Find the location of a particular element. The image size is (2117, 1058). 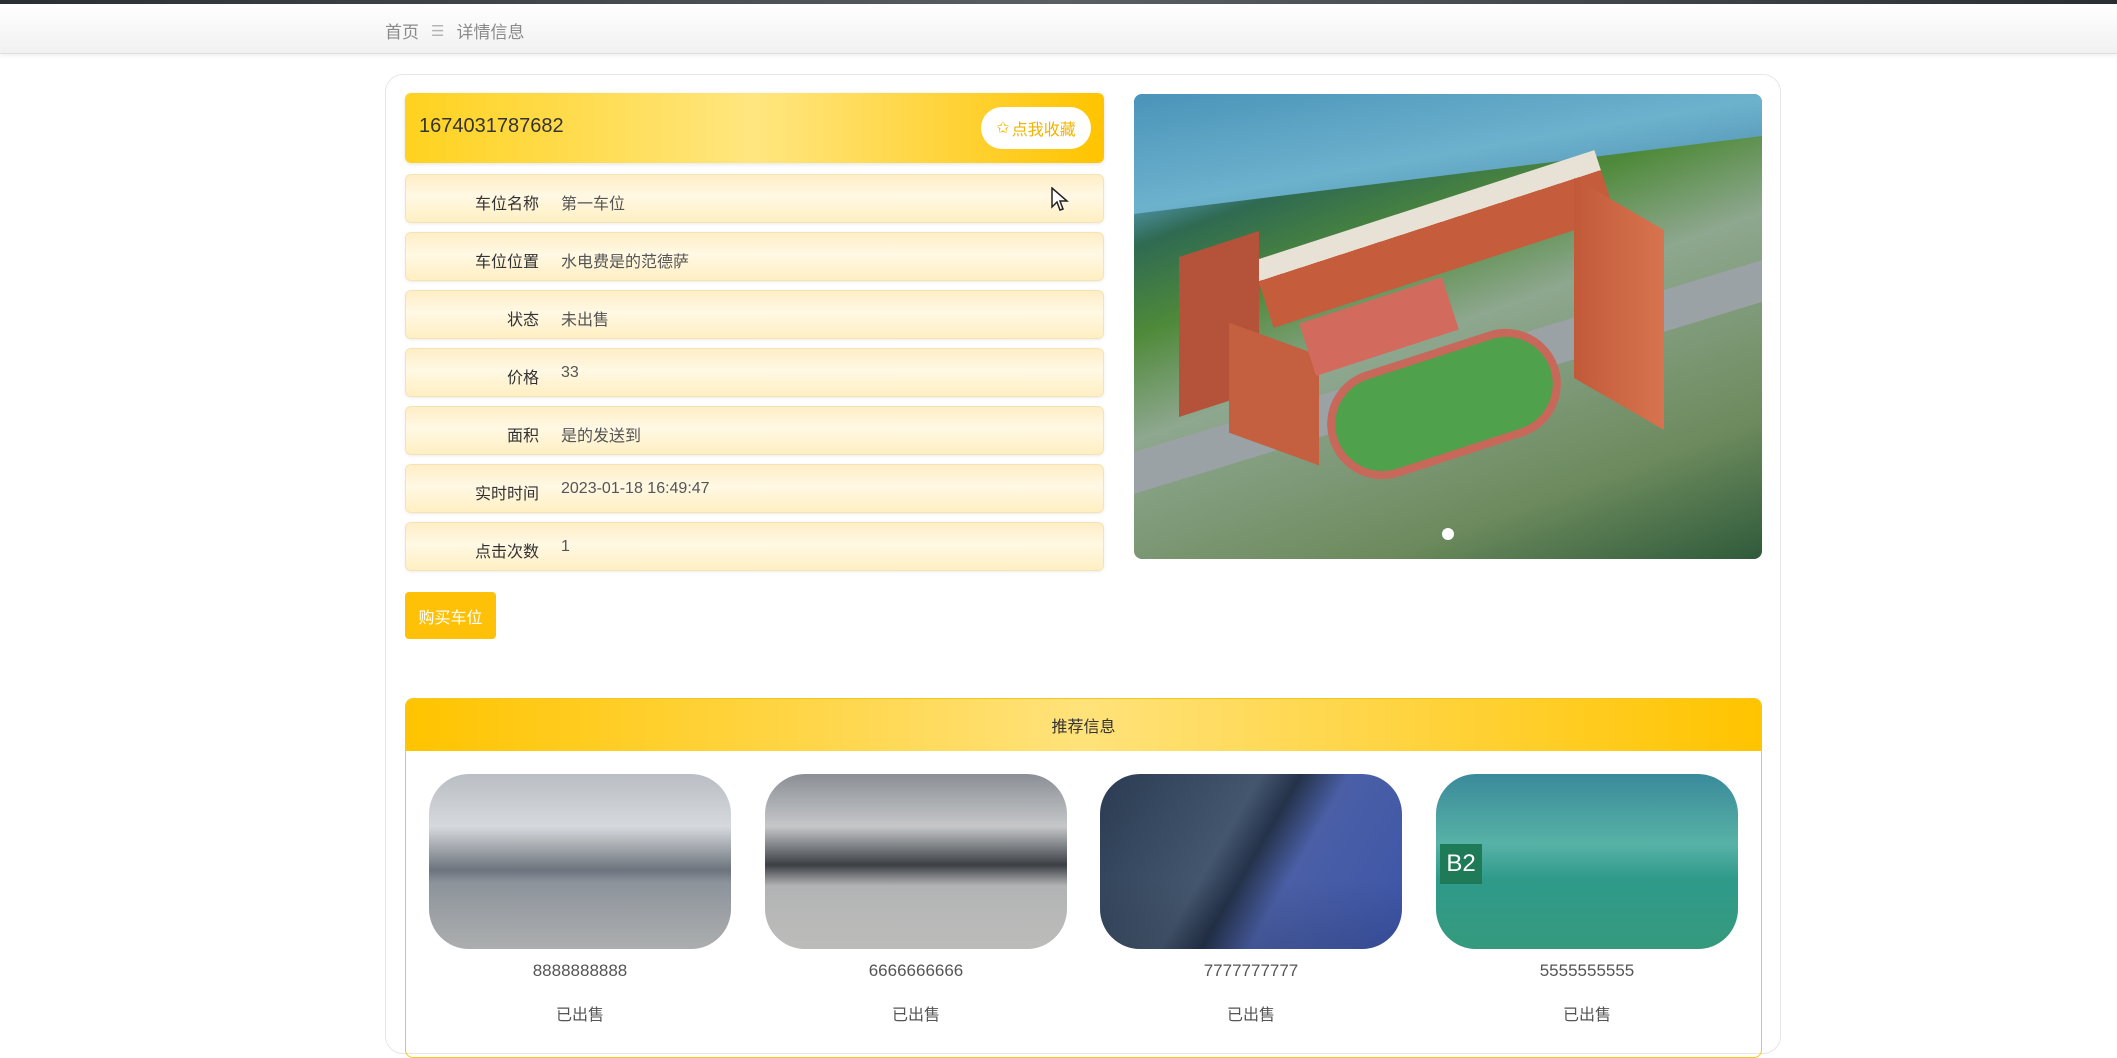

recommend-title: 推荐信息 is located at coordinates (1083, 725).